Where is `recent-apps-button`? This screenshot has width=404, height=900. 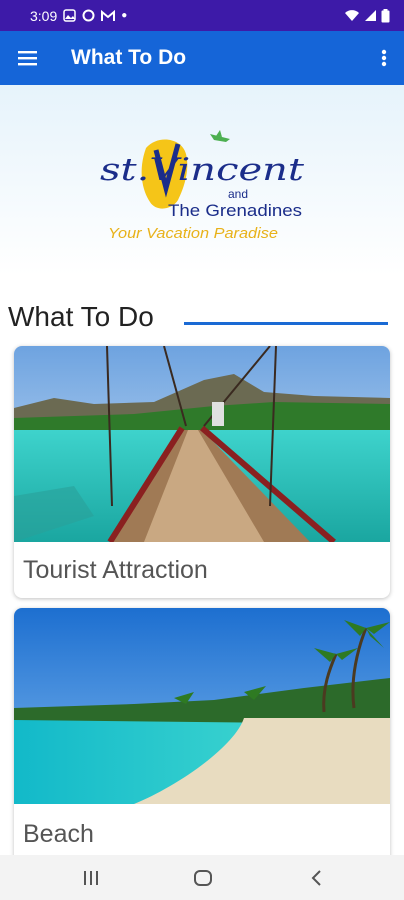
recent-apps-button is located at coordinates (91, 878).